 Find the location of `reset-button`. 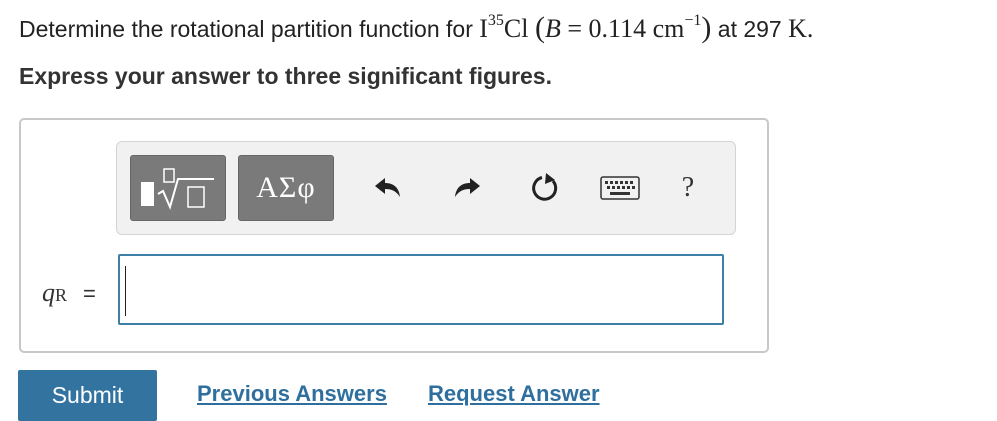

reset-button is located at coordinates (545, 188).